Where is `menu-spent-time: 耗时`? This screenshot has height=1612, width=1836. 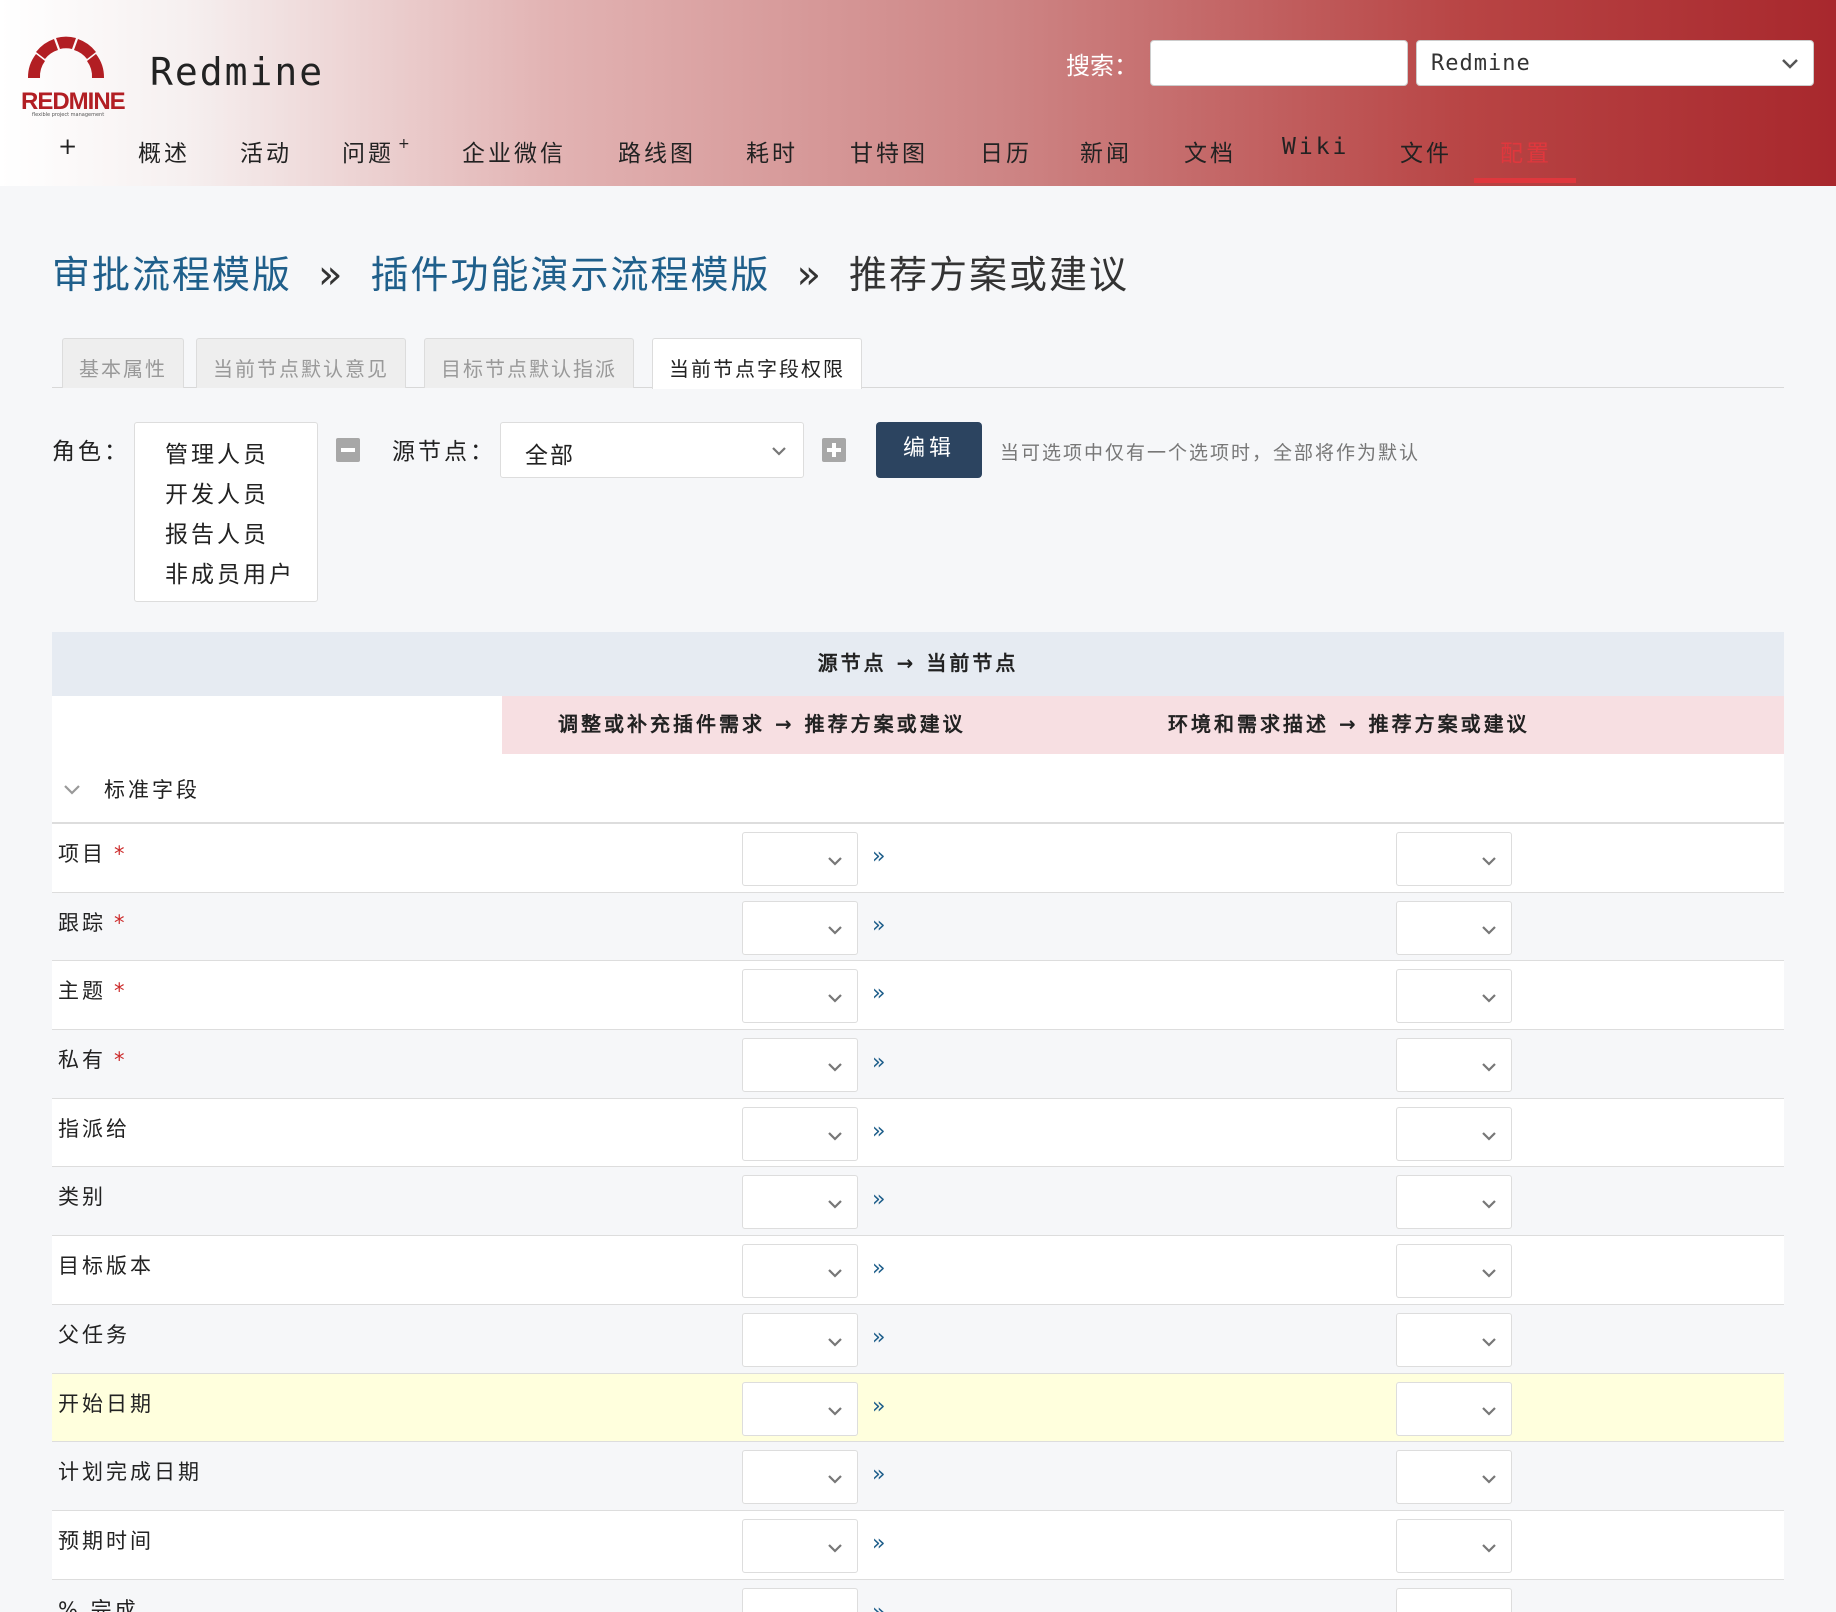
menu-spent-time: 耗时 is located at coordinates (772, 151).